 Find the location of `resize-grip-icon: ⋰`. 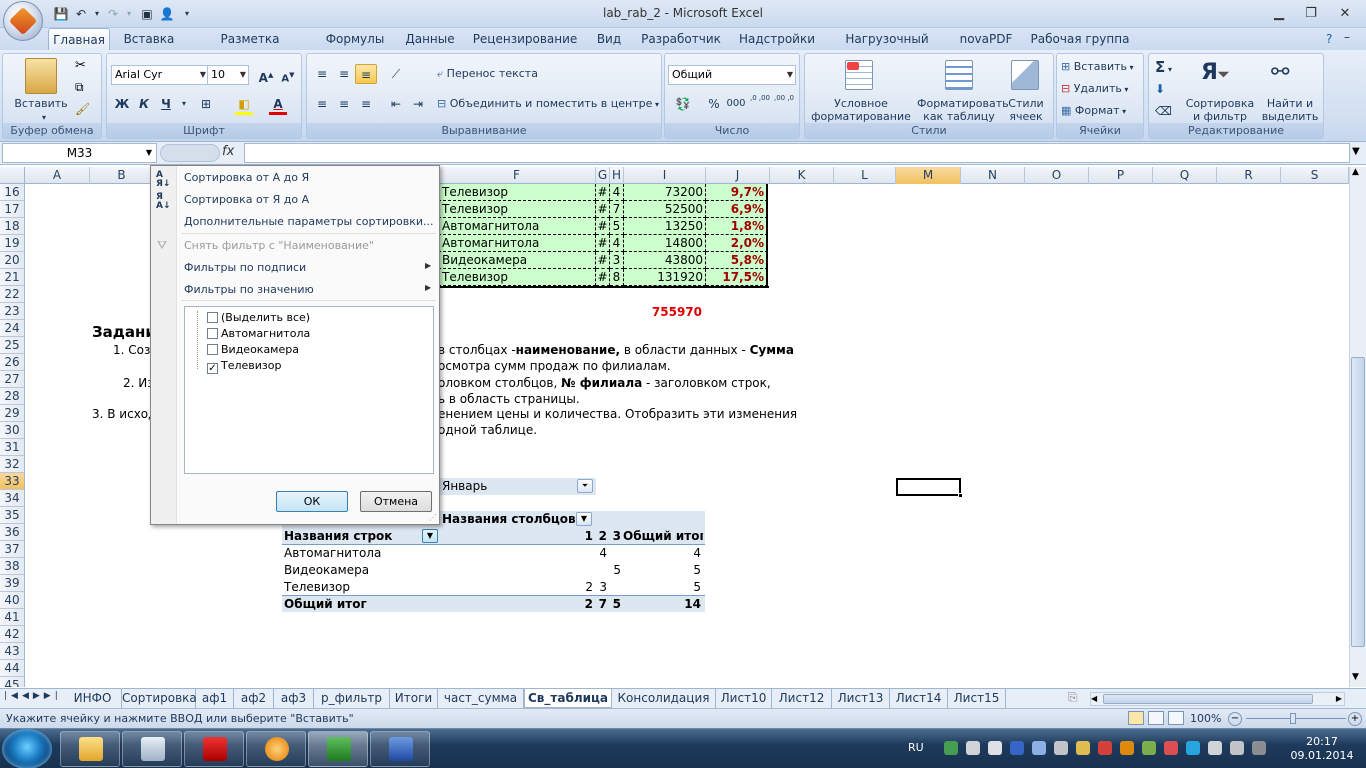

resize-grip-icon: ⋰ is located at coordinates (433, 517).